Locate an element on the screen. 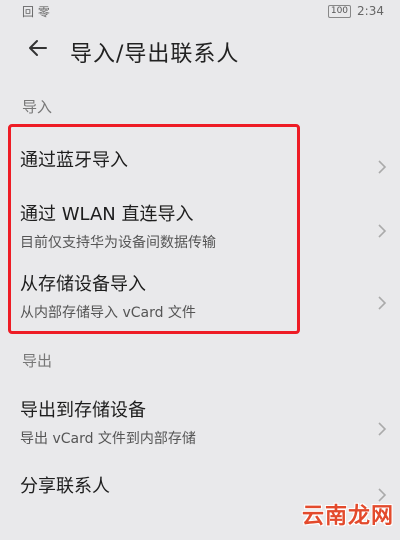 Image resolution: width=400 pixels, height=540 pixels. battery-icon: 100 is located at coordinates (339, 11).